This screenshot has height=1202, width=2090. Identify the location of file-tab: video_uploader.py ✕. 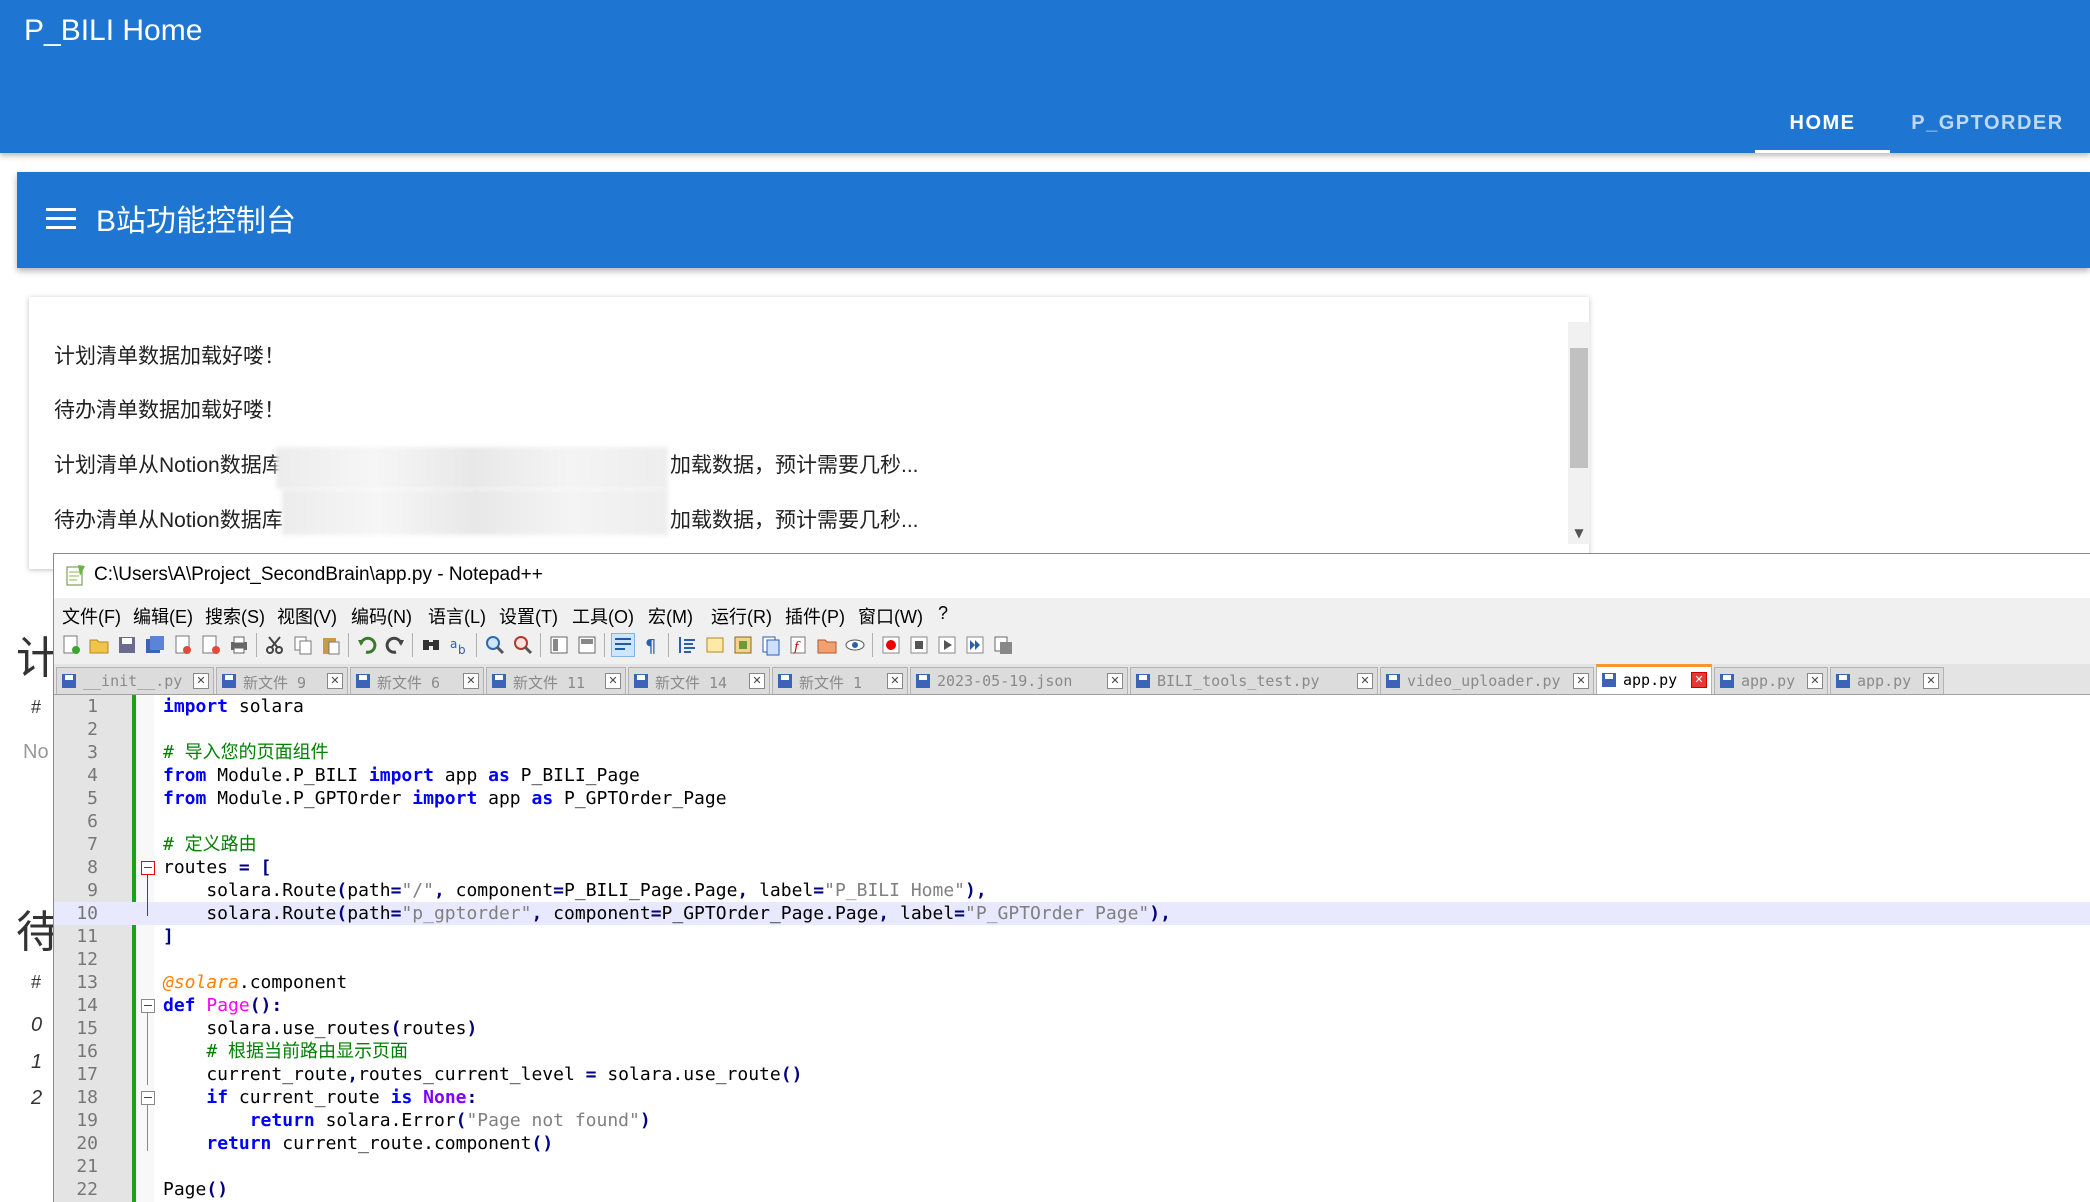
(1487, 680).